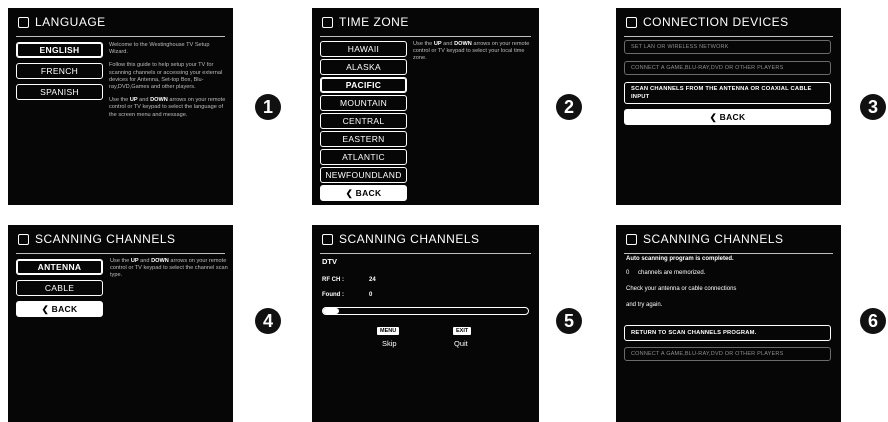 The image size is (888, 422). I want to click on step-number-1: 1, so click(268, 107).